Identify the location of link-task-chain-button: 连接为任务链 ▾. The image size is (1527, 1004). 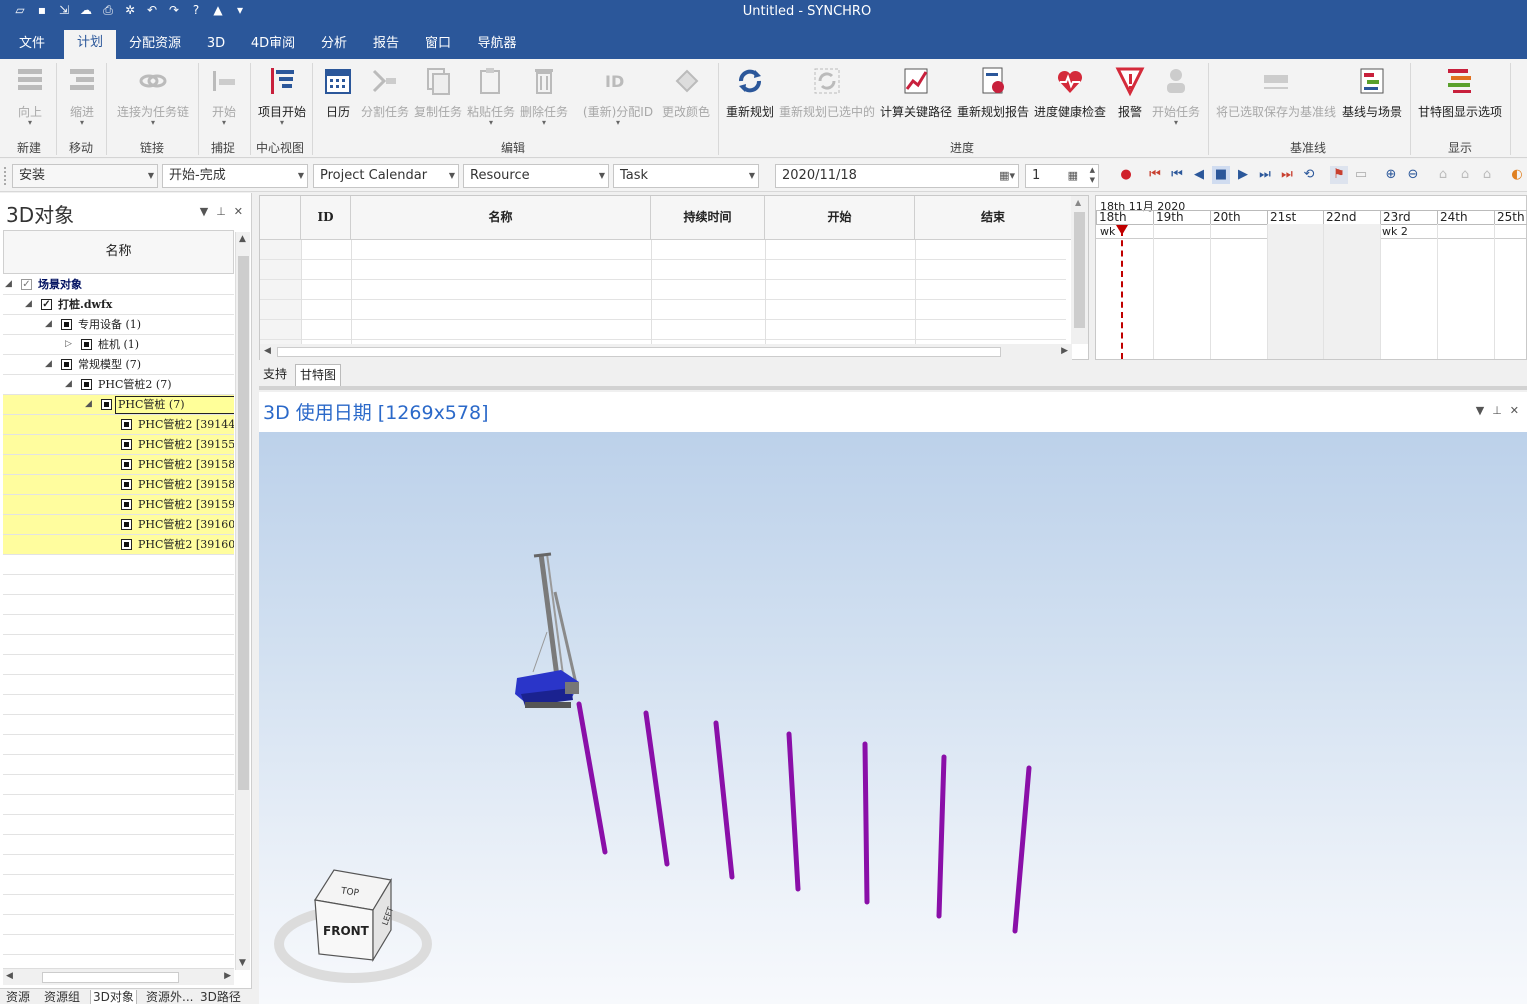
(153, 96).